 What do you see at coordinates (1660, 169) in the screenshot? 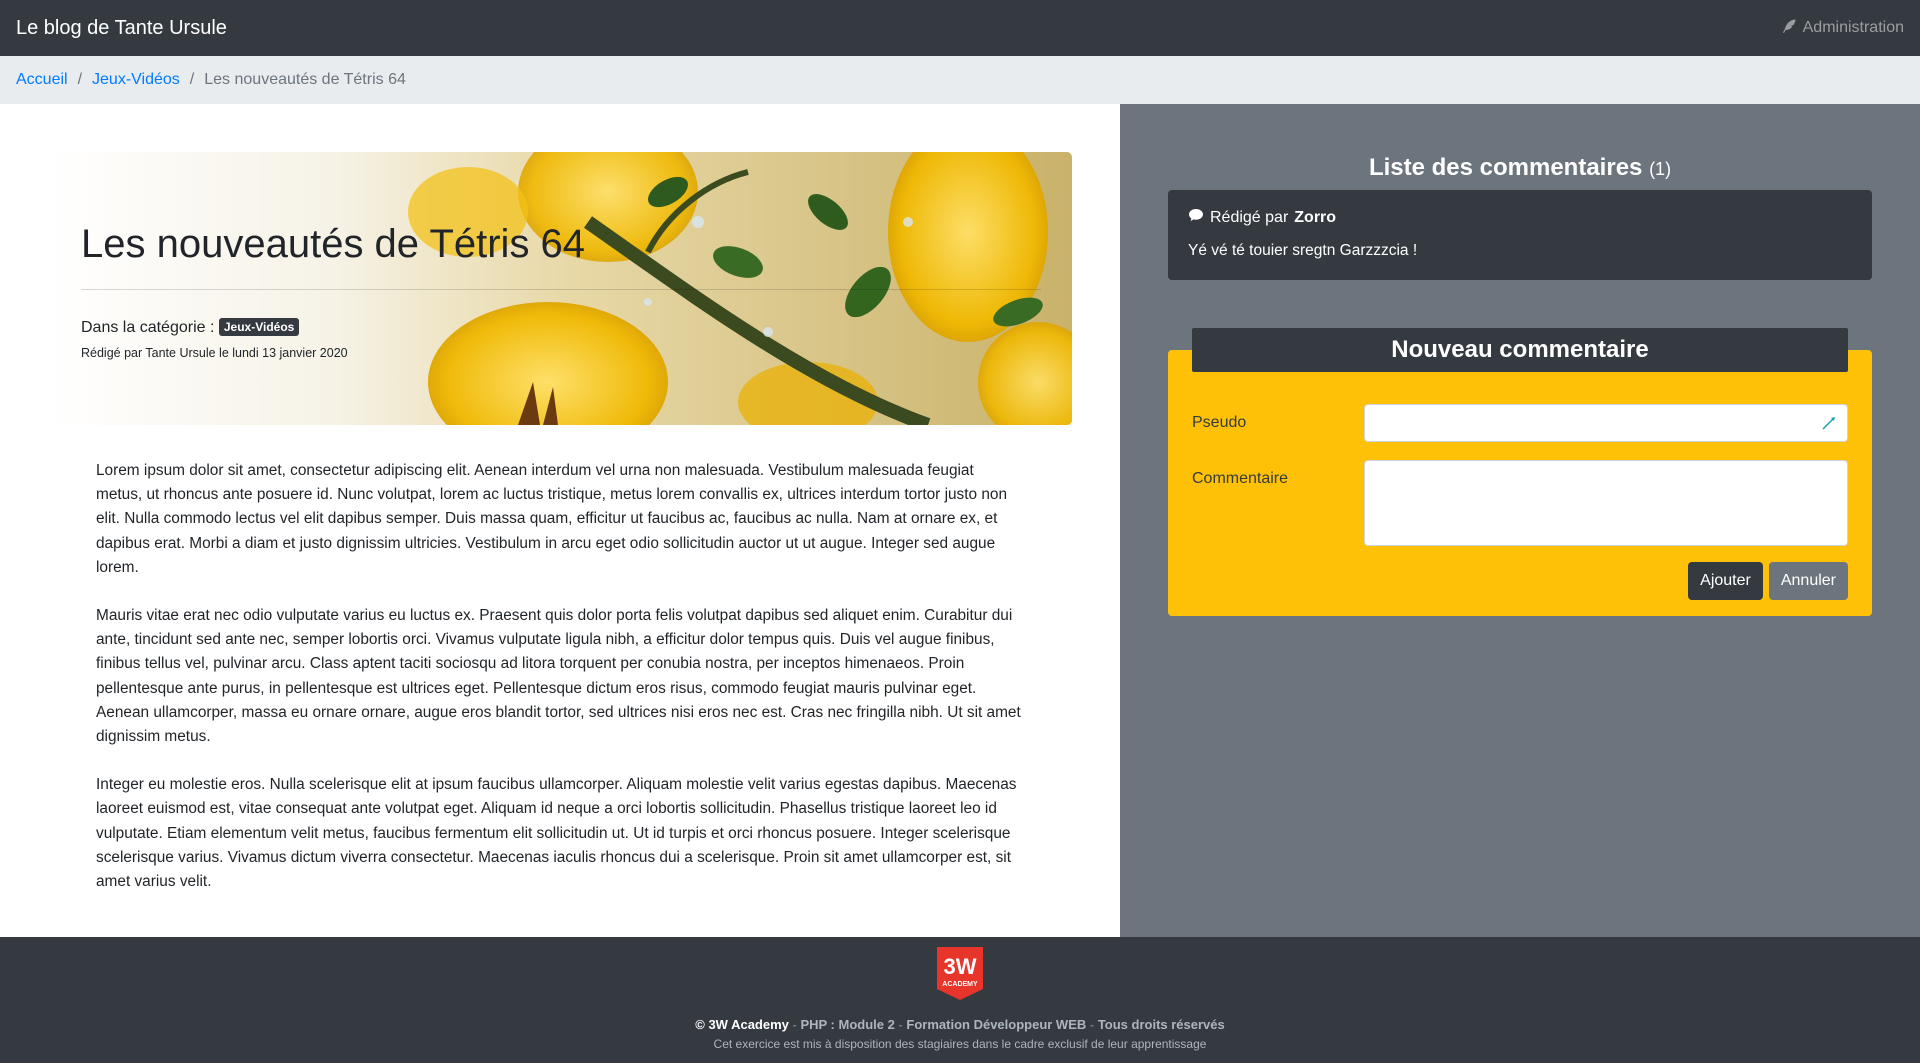
I see `comments-count: (1)` at bounding box center [1660, 169].